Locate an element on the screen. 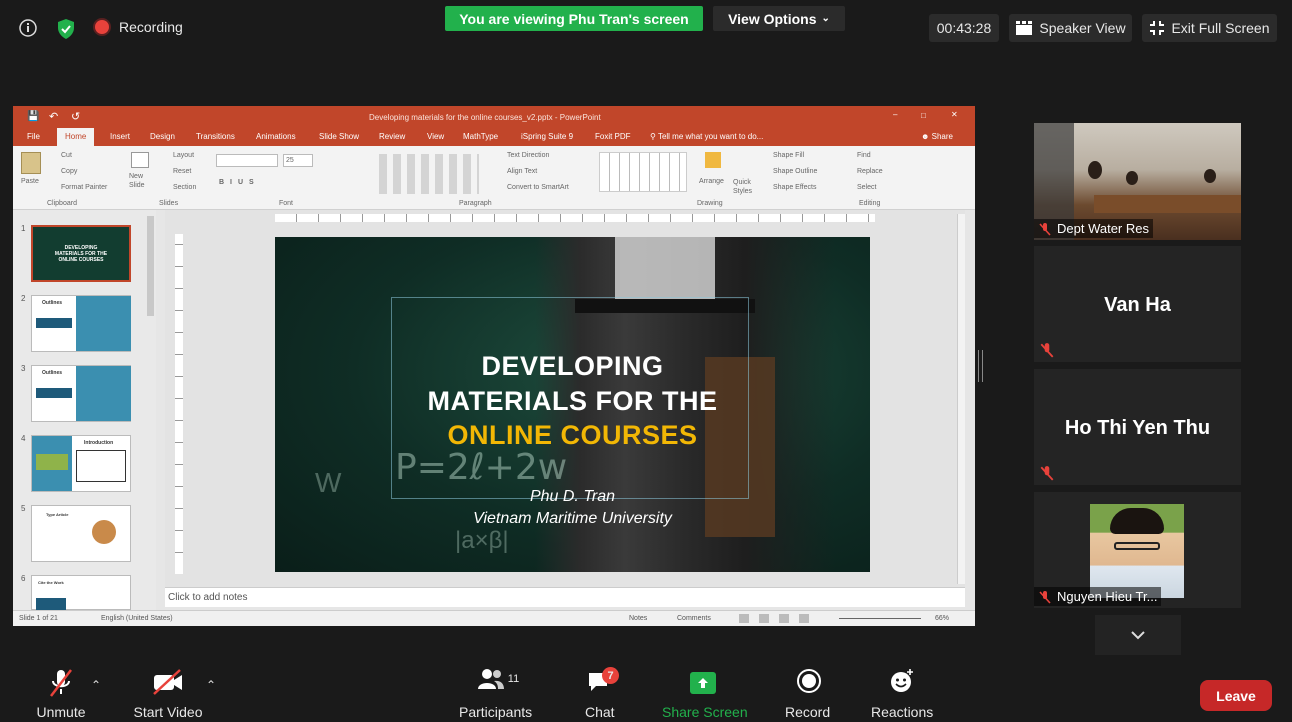 Image resolution: width=1292 pixels, height=722 pixels. notes-placeholder: Click to add notes is located at coordinates (208, 597).